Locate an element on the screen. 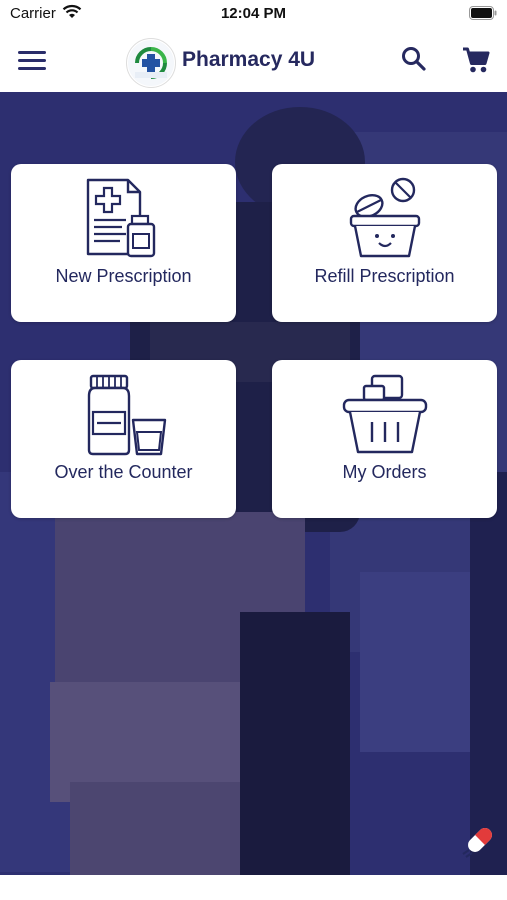 The image size is (507, 900). cart-icon is located at coordinates (476, 60).